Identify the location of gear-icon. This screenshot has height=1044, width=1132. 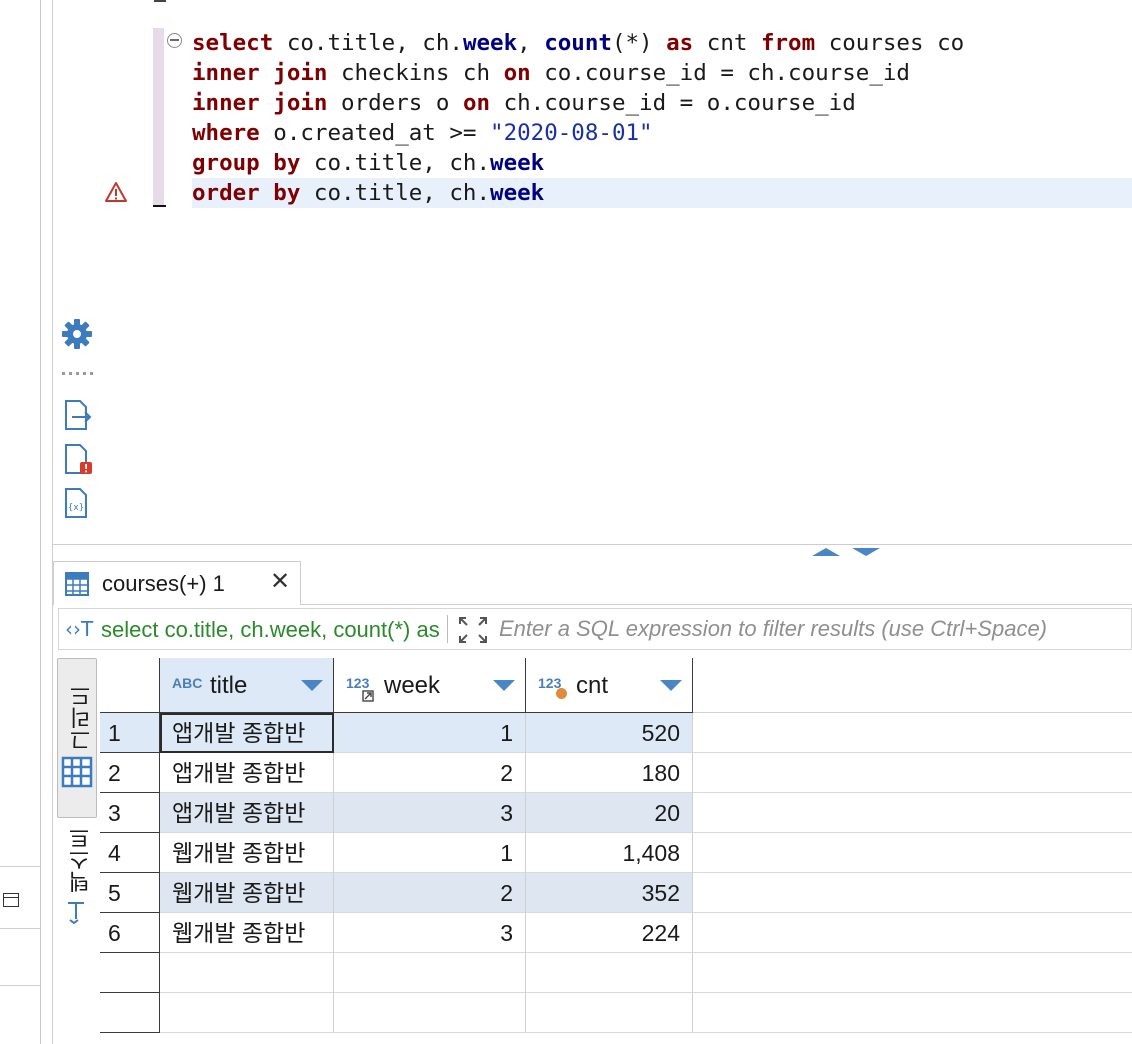
(77, 334).